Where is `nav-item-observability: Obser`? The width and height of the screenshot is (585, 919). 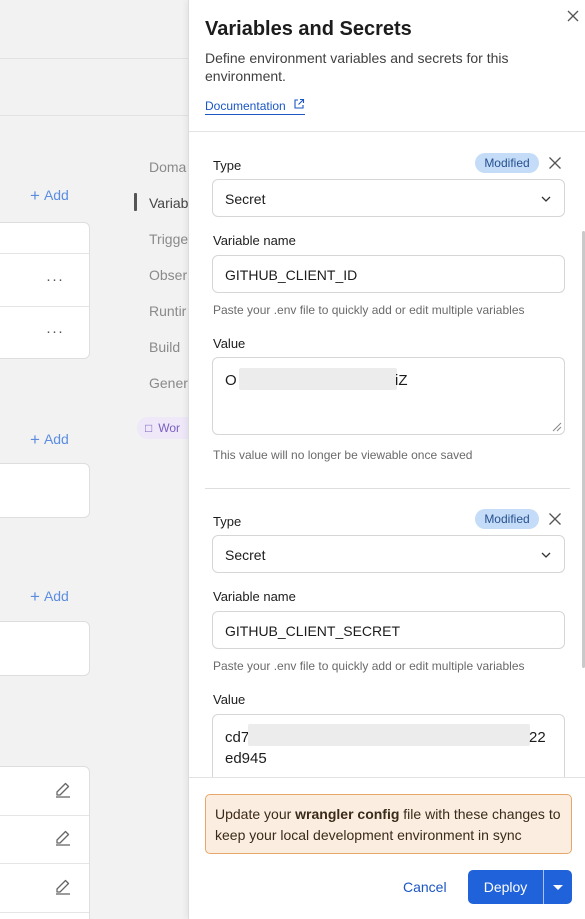 nav-item-observability: Obser is located at coordinates (168, 275).